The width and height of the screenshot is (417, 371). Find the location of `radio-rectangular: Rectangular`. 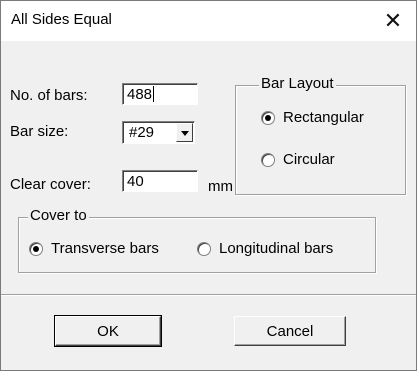

radio-rectangular: Rectangular is located at coordinates (312, 117).